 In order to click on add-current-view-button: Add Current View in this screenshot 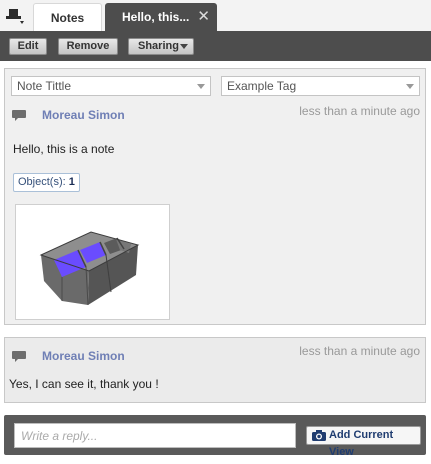, I will do `click(363, 442)`.